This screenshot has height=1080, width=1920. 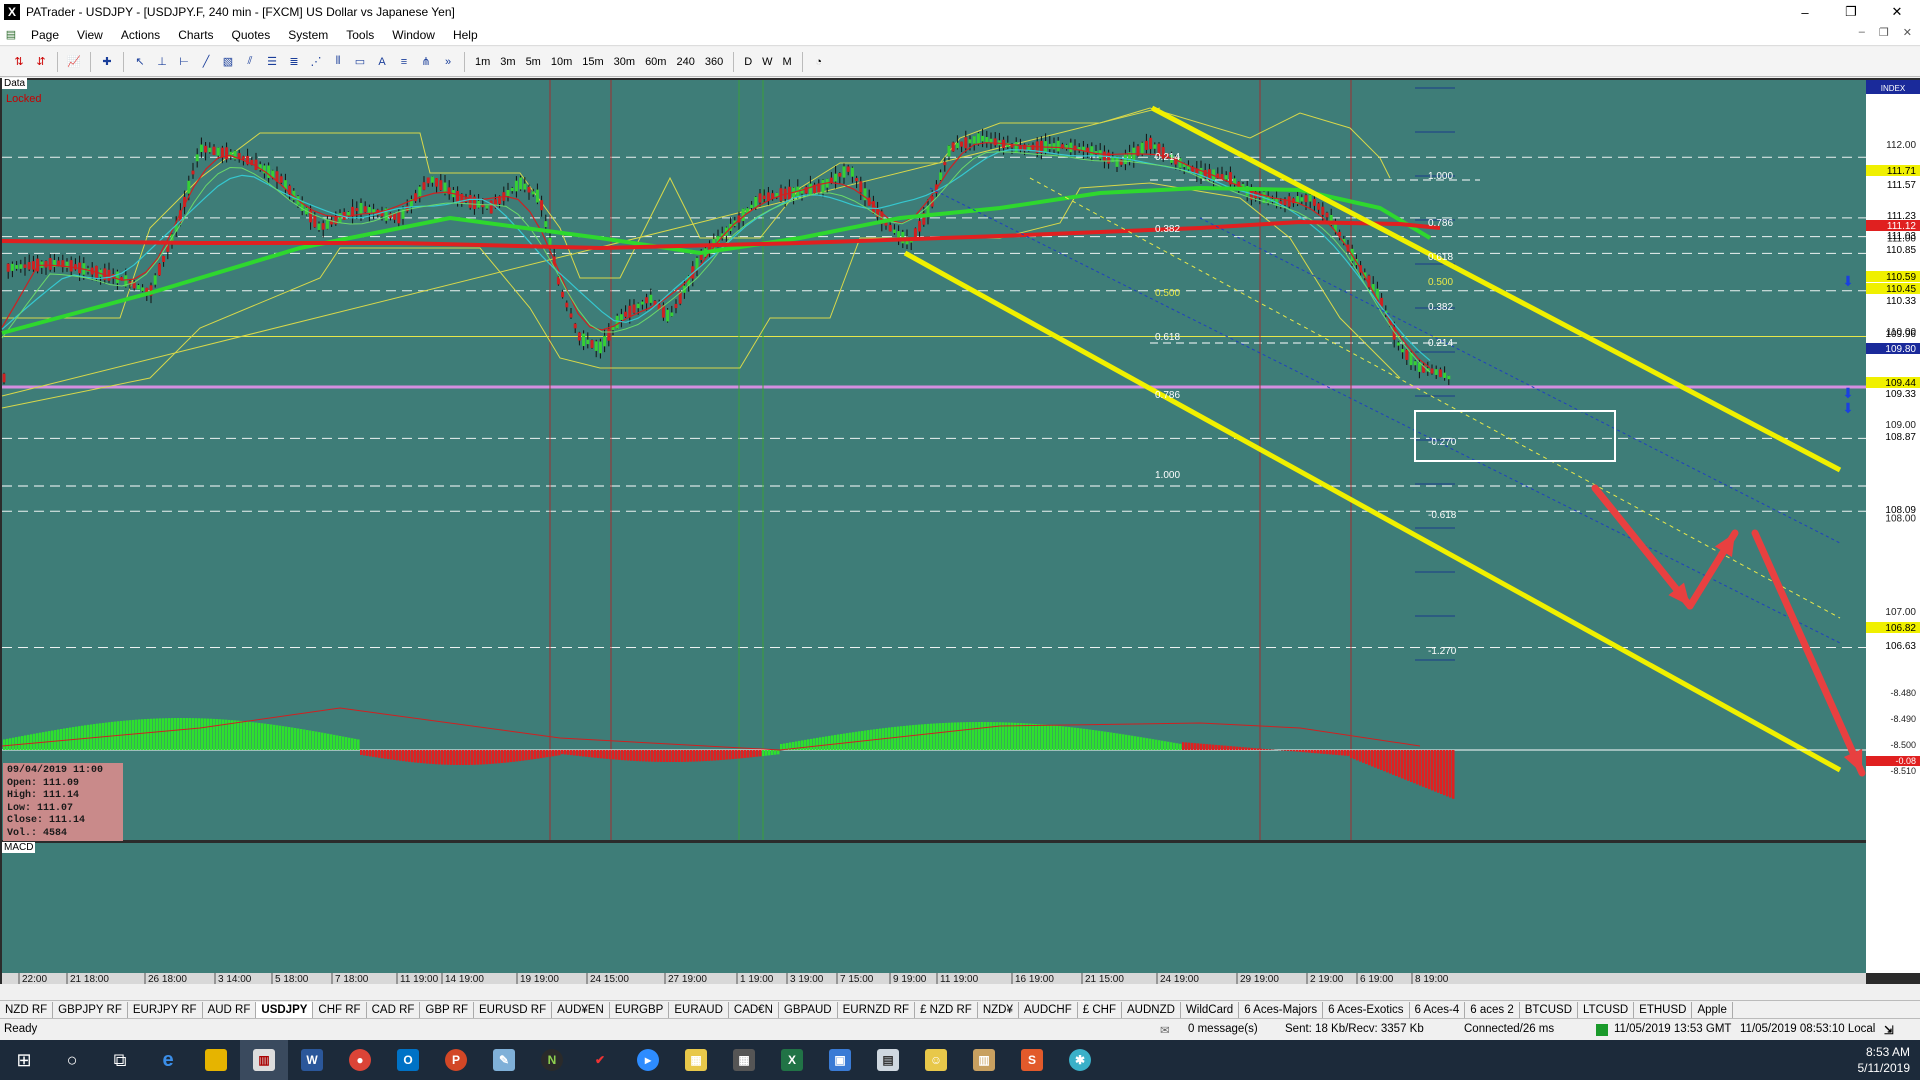 What do you see at coordinates (1862, 32) in the screenshot?
I see `mdi-minimize-button: –` at bounding box center [1862, 32].